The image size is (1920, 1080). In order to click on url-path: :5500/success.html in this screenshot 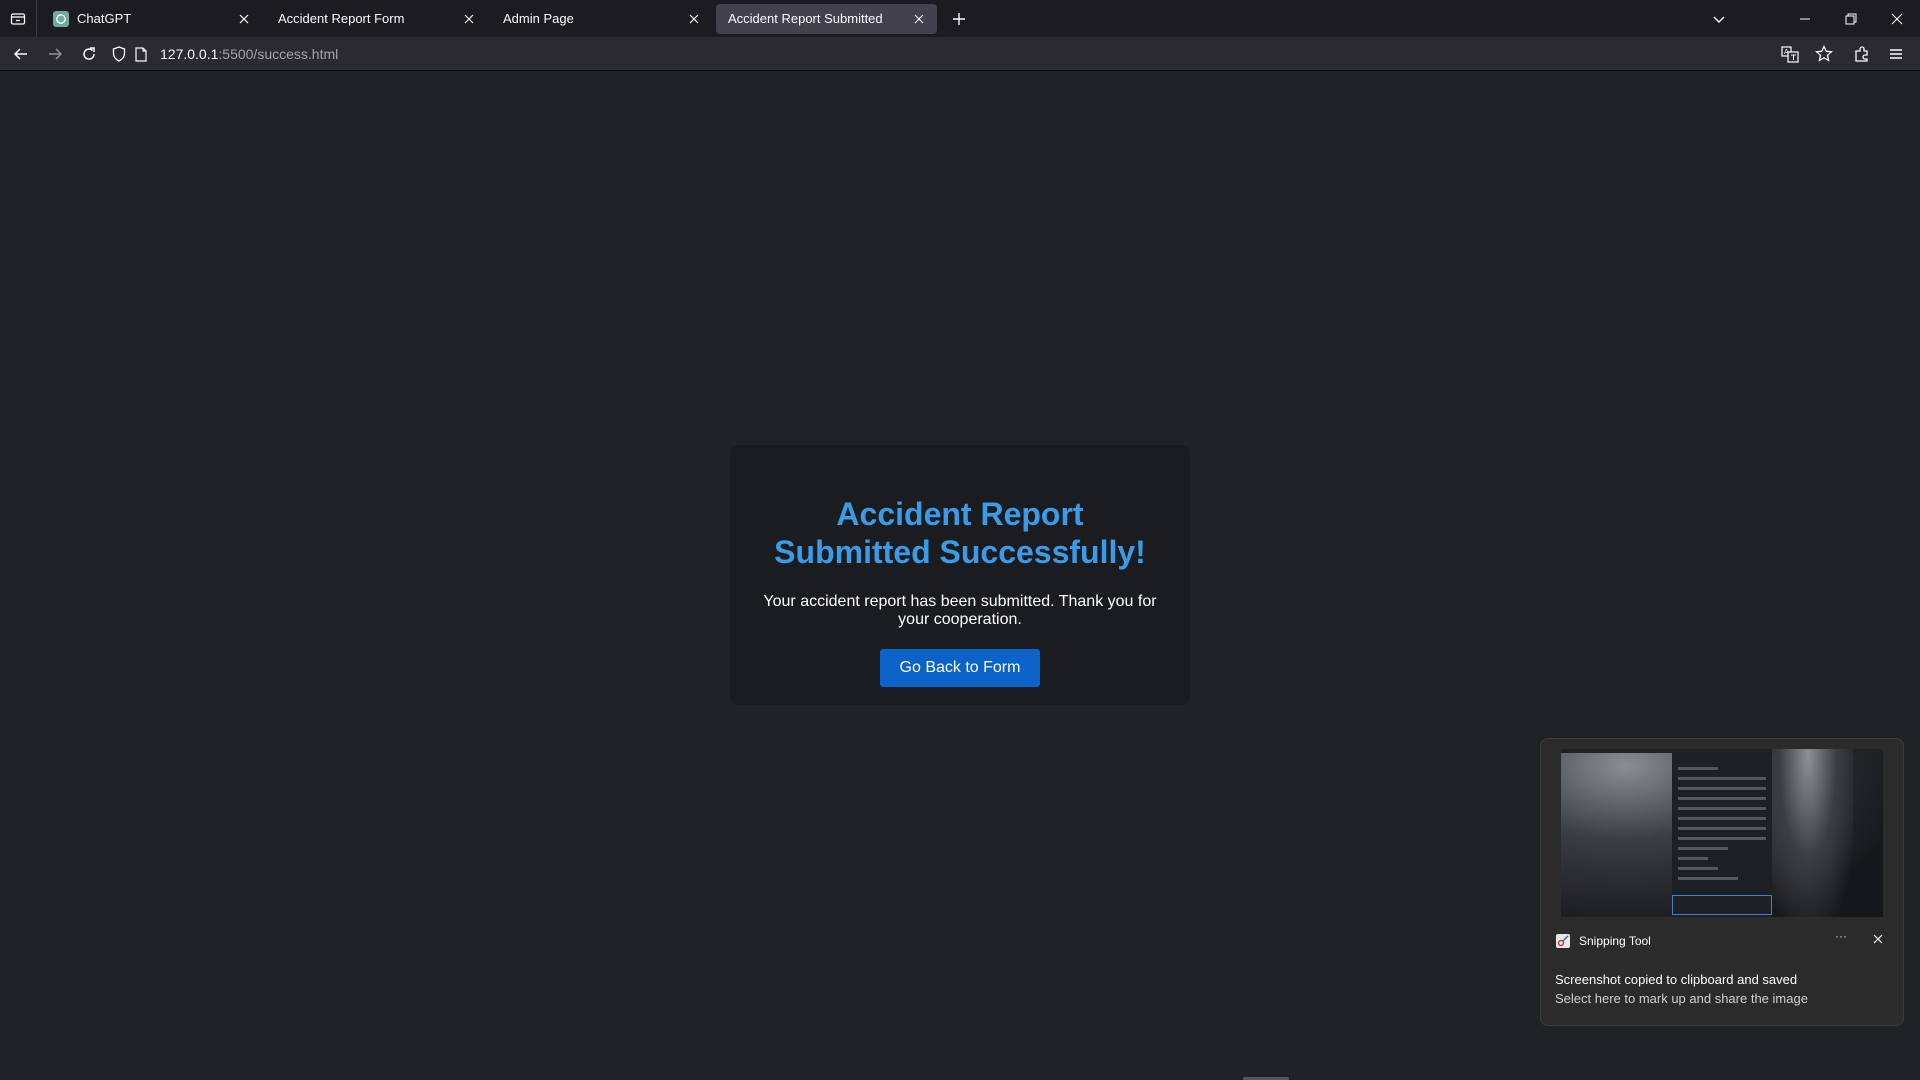, I will do `click(278, 54)`.